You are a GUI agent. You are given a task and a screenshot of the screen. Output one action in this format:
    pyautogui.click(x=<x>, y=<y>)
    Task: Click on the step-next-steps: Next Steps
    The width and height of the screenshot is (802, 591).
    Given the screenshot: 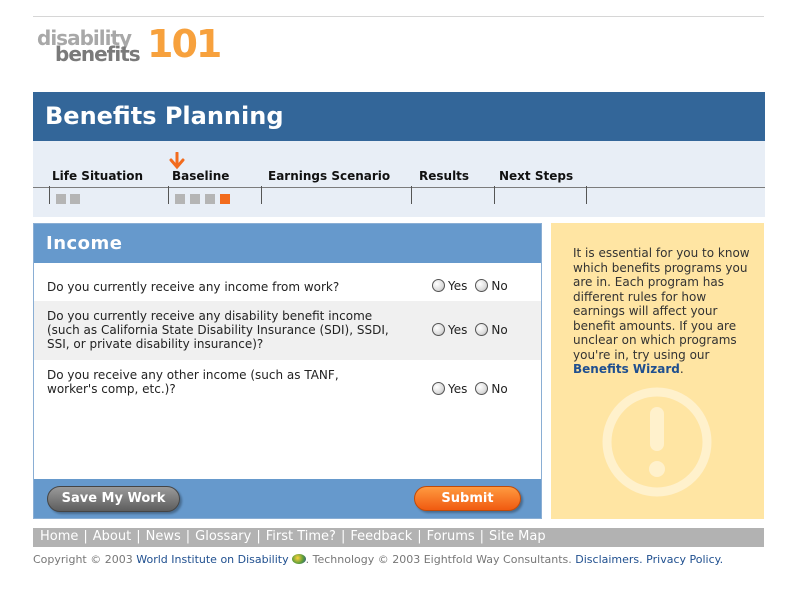 What is the action you would take?
    pyautogui.click(x=536, y=176)
    